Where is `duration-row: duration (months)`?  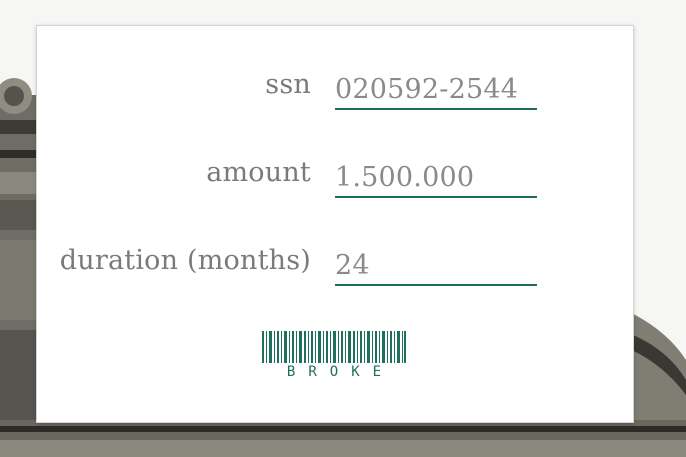
duration-row: duration (months) is located at coordinates (336, 264).